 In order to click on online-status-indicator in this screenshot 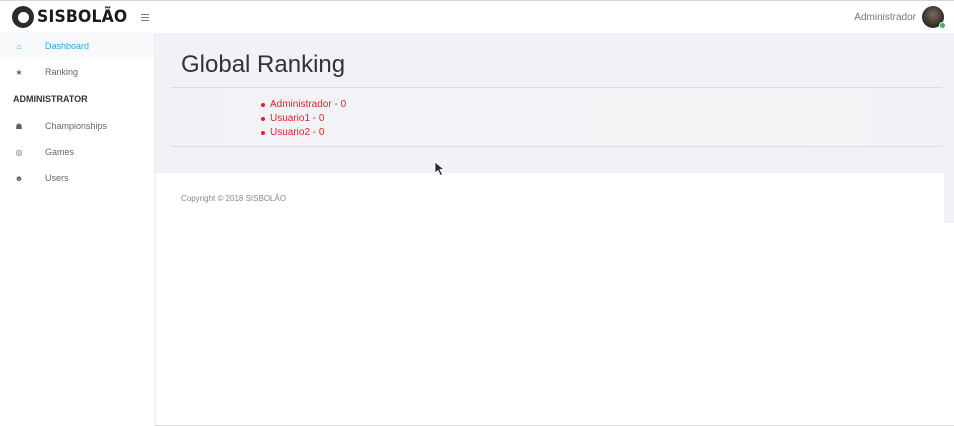, I will do `click(942, 25)`.